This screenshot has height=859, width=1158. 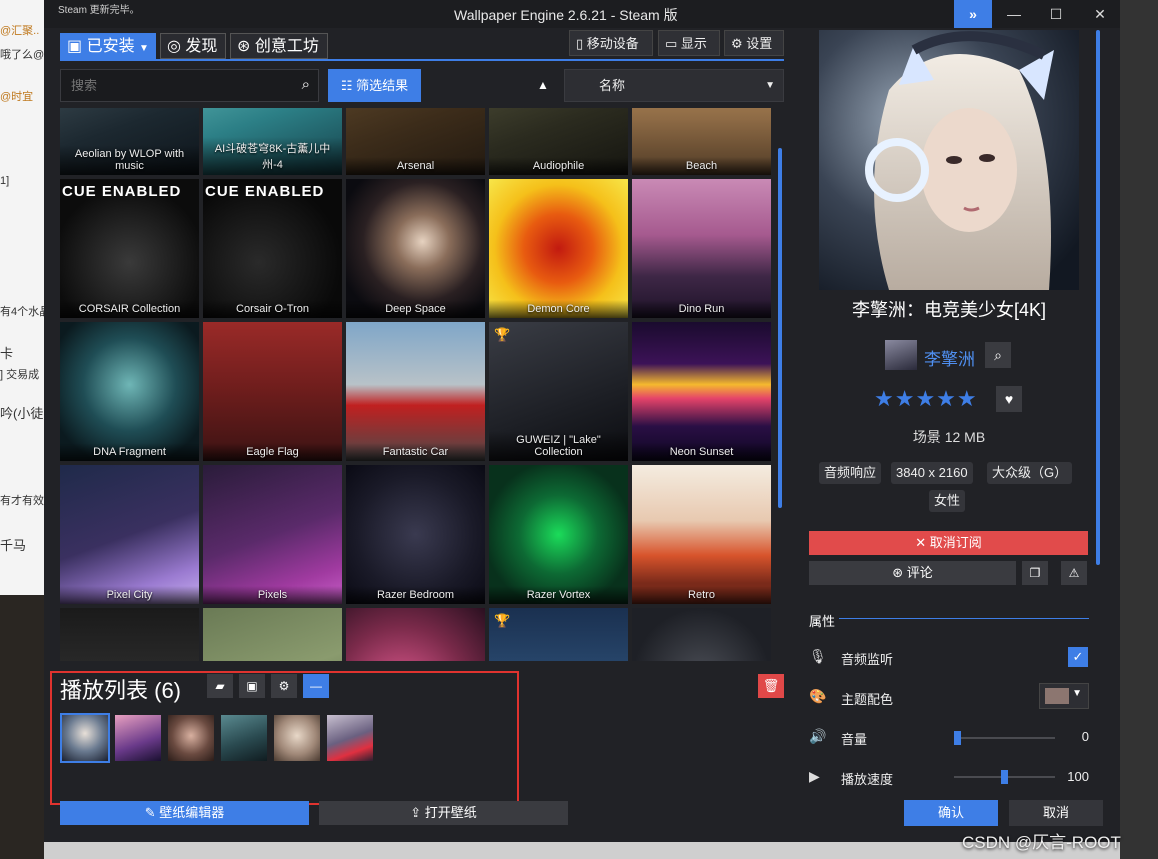 What do you see at coordinates (129, 248) in the screenshot?
I see `wallpaper-tile: CUE ENABLED CORSAIR Collection` at bounding box center [129, 248].